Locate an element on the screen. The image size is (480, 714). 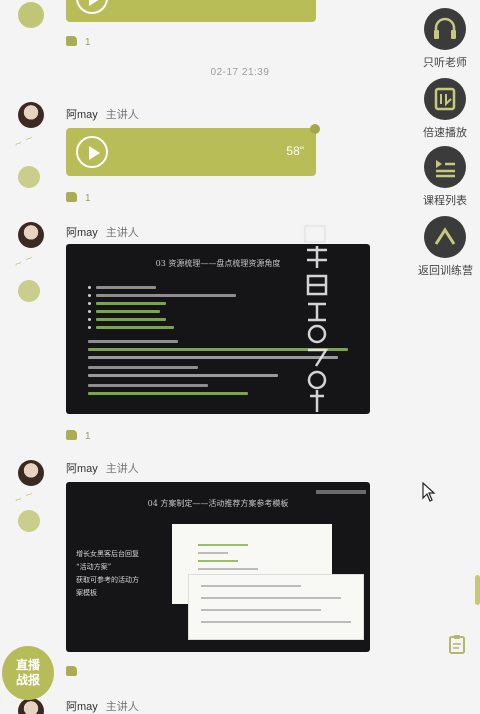
template-document-front is located at coordinates (276, 607).